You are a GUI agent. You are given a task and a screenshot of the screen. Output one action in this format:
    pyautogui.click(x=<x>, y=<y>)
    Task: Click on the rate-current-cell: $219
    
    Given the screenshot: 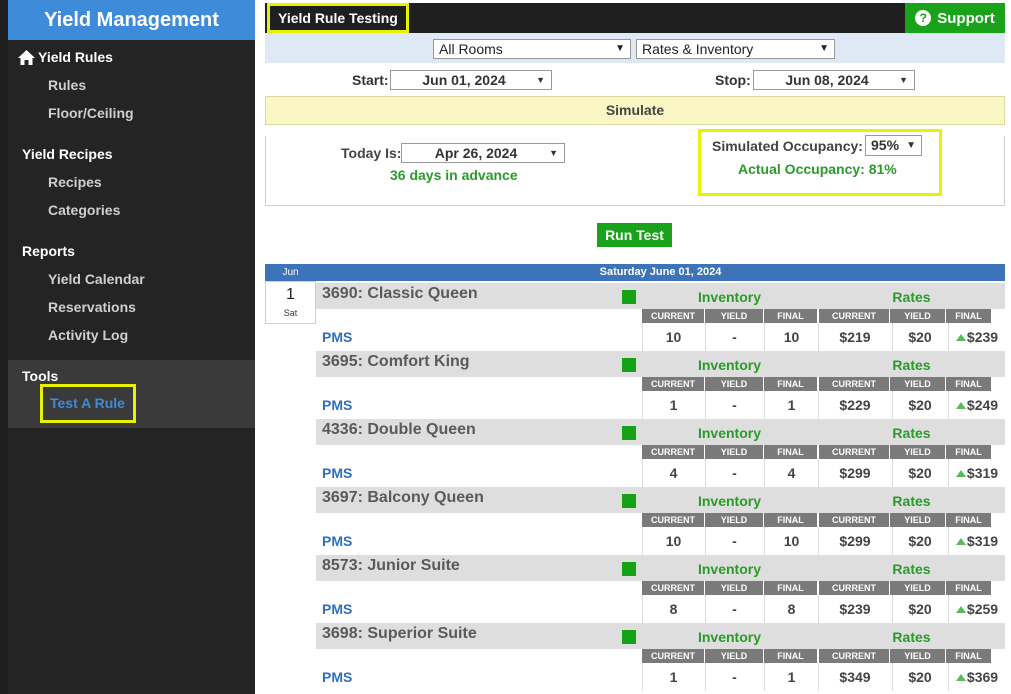 What is the action you would take?
    pyautogui.click(x=854, y=337)
    